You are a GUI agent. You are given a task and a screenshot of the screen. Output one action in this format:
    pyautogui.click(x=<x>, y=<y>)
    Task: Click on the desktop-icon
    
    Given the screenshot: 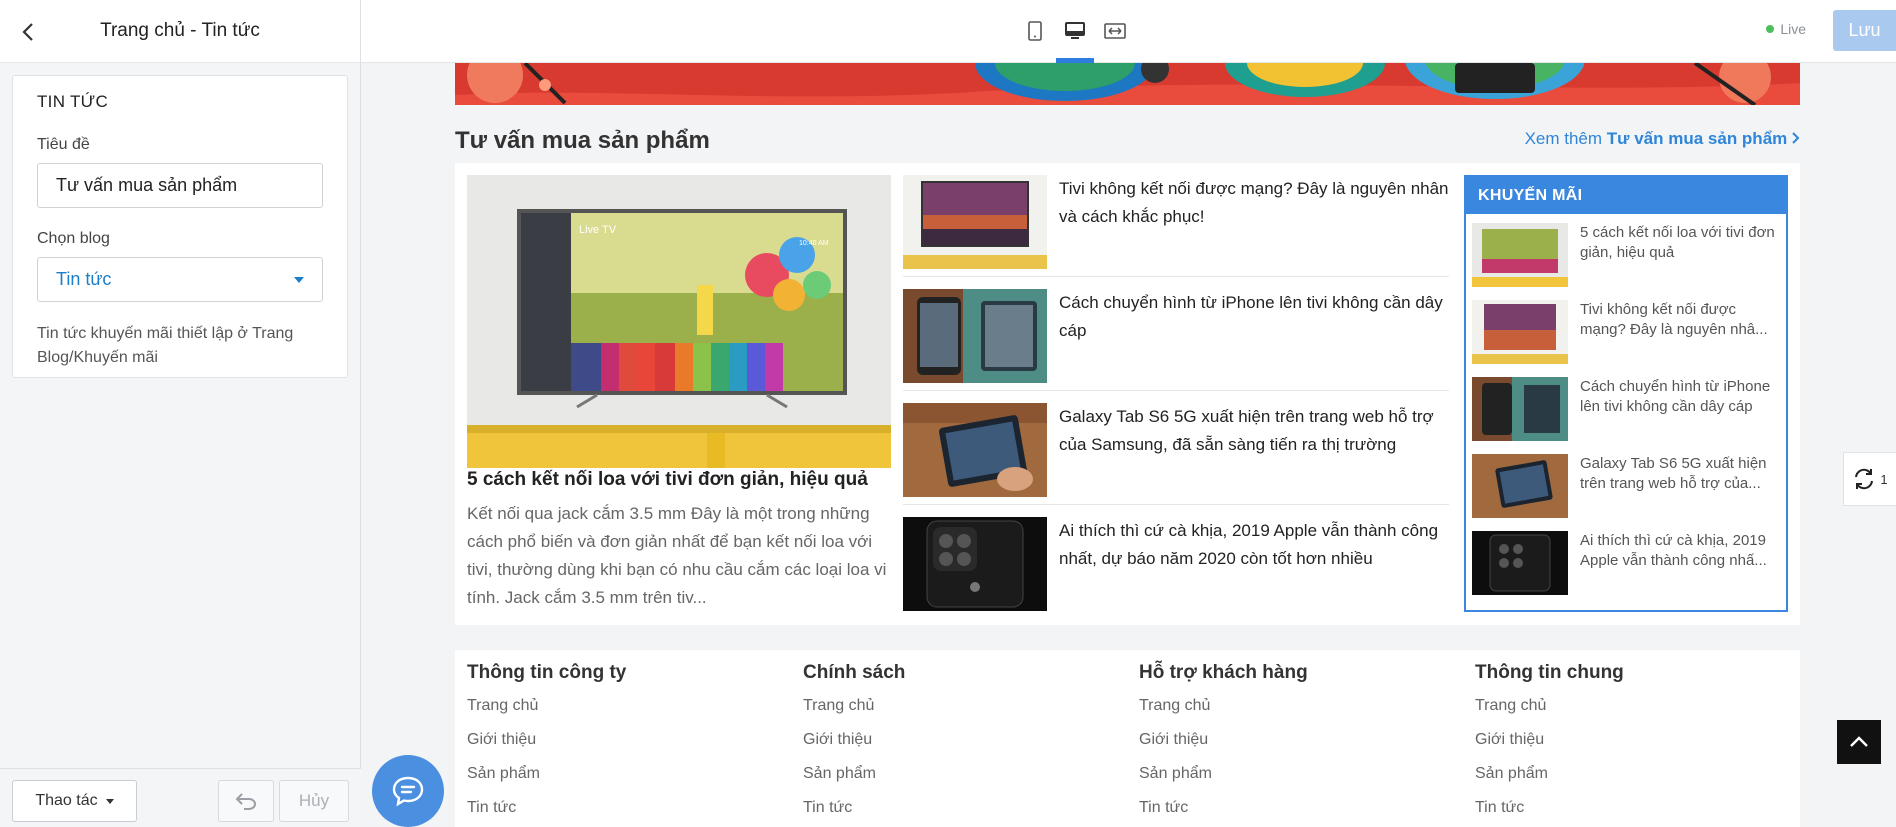 What is the action you would take?
    pyautogui.click(x=1075, y=30)
    